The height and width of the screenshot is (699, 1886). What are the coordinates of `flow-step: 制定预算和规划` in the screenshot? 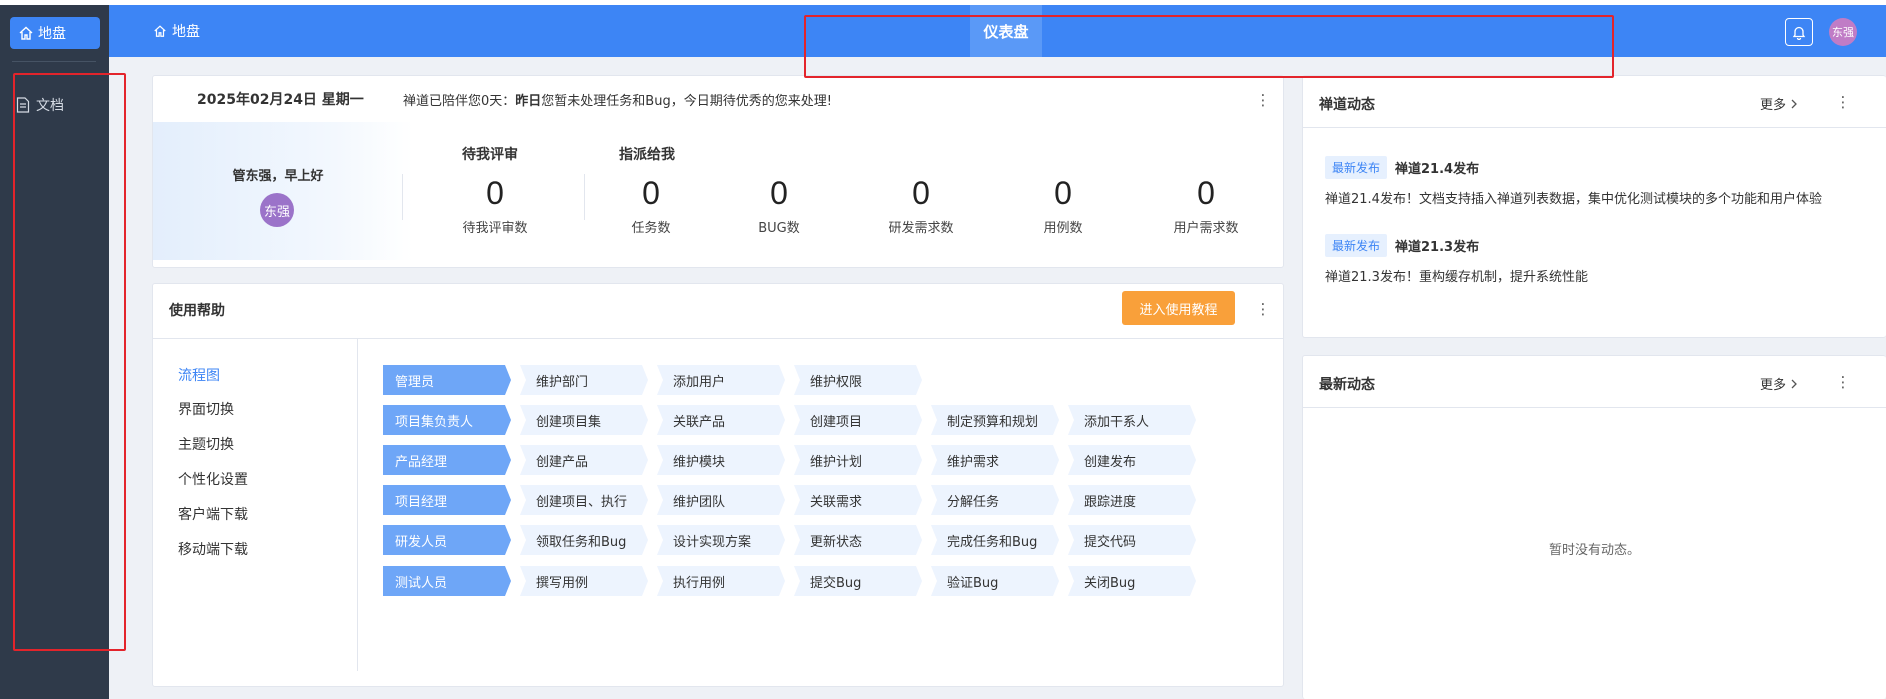 It's located at (995, 420).